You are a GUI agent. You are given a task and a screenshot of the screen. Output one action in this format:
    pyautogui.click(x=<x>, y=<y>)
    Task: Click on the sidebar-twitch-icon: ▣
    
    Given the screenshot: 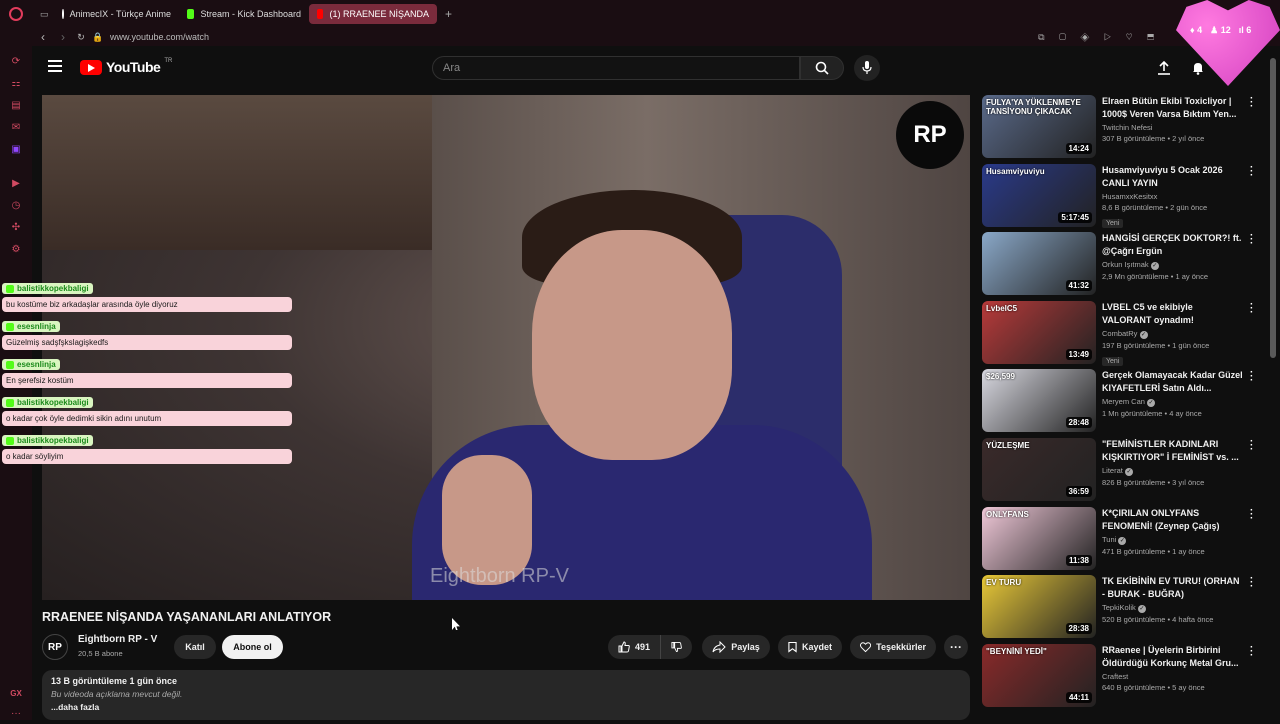 What is the action you would take?
    pyautogui.click(x=16, y=149)
    